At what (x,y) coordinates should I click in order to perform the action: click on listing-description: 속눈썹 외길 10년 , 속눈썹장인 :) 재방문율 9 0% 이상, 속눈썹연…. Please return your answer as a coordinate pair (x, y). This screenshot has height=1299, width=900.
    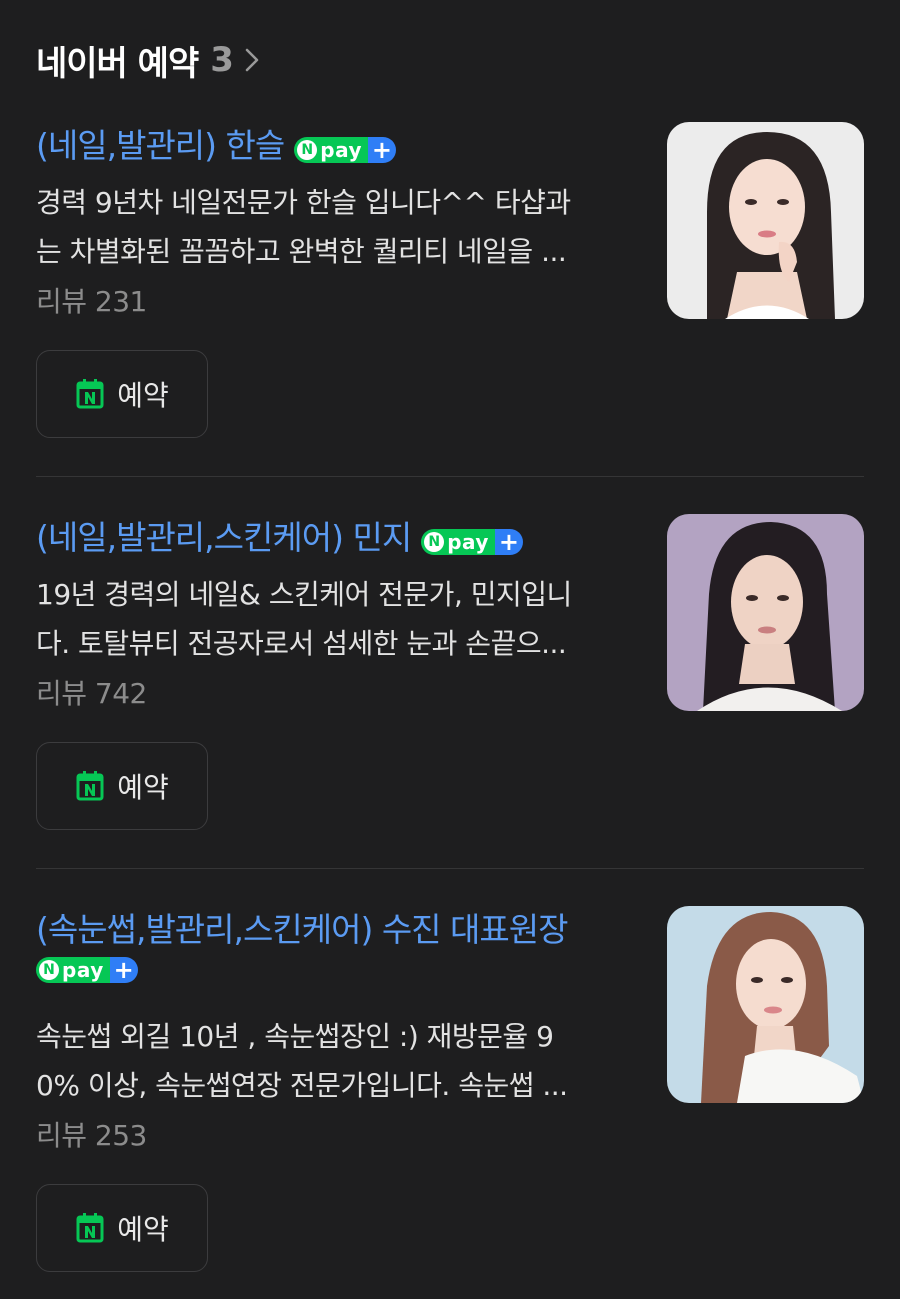
    Looking at the image, I should click on (302, 1061).